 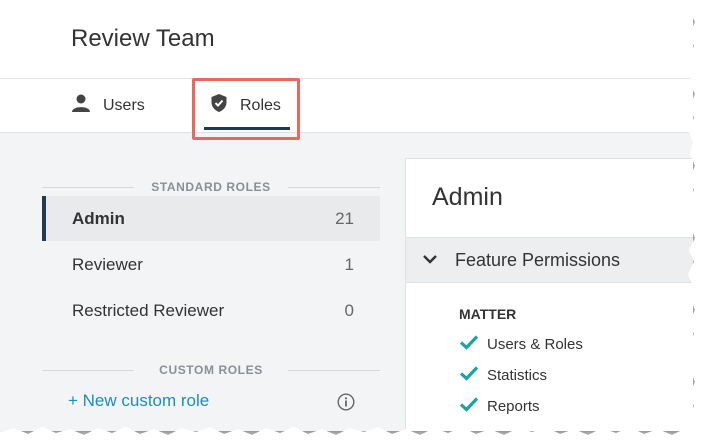 I want to click on role-count: 0, so click(x=349, y=310).